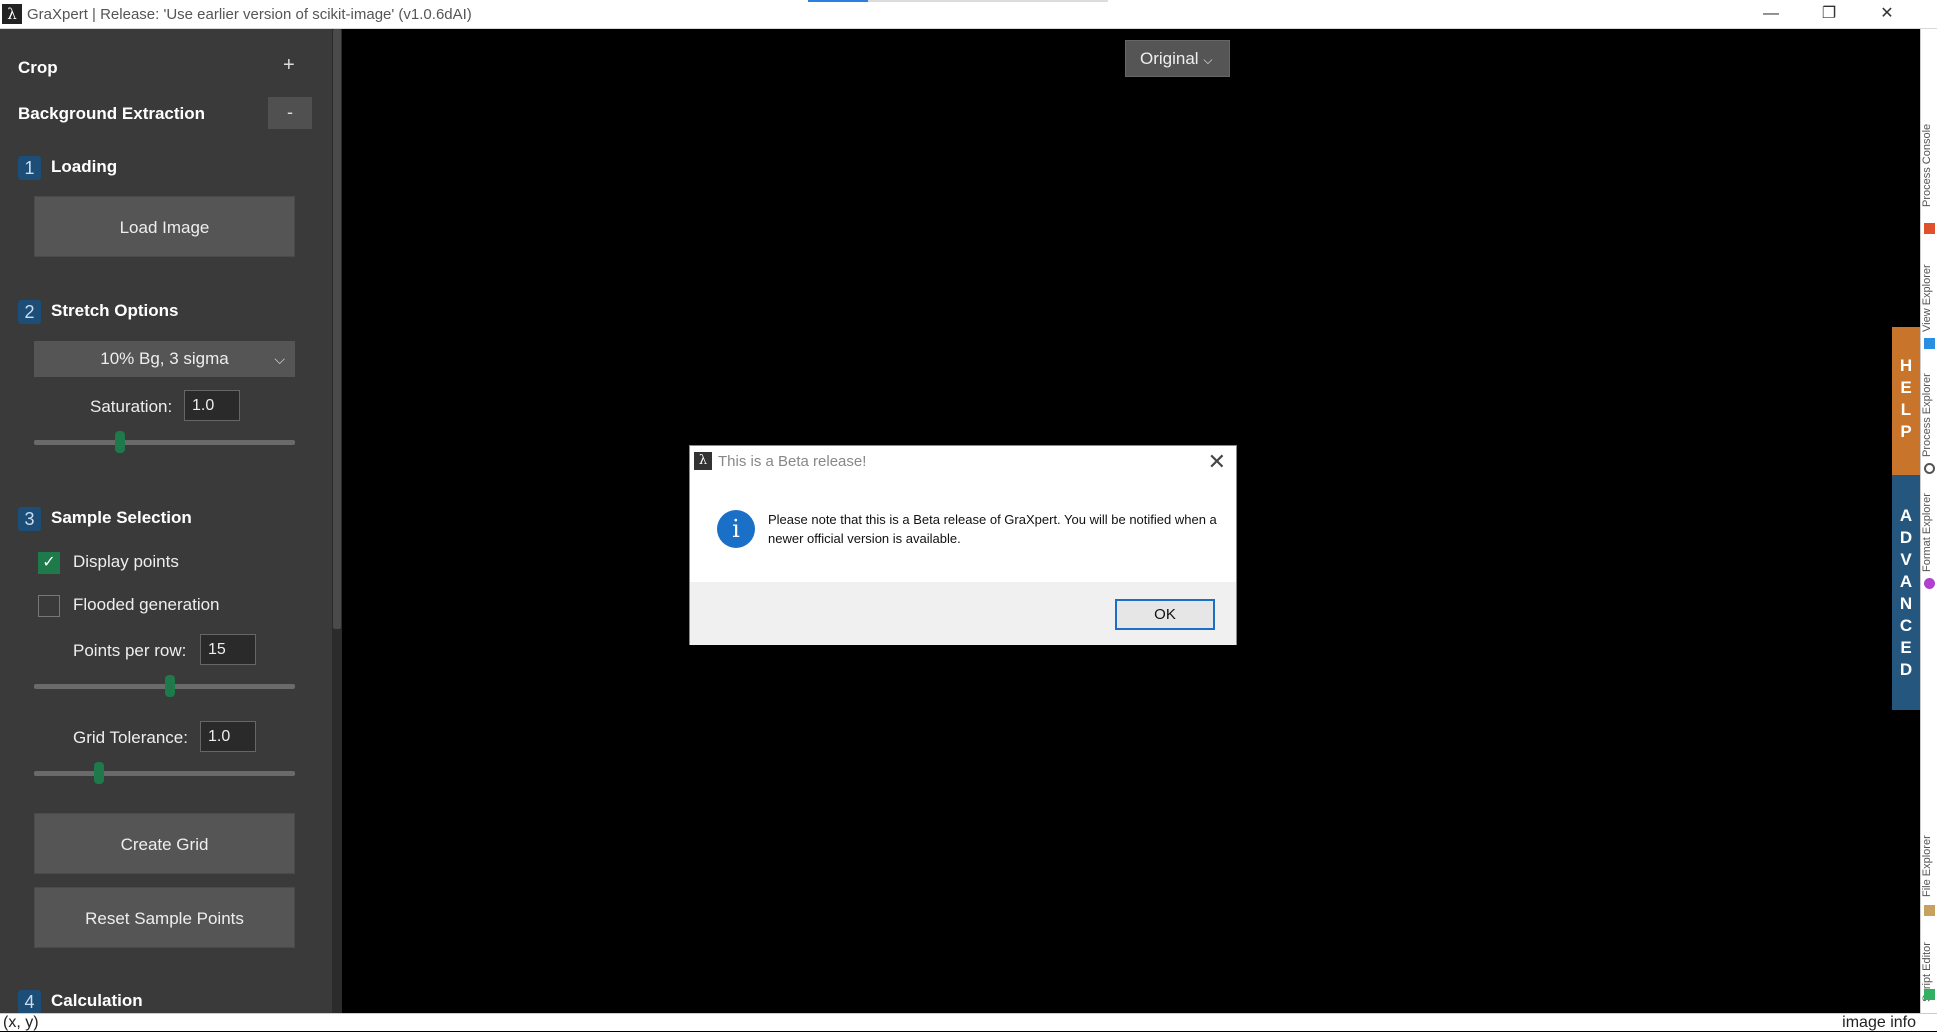 The width and height of the screenshot is (1937, 1032). I want to click on help-tab-letters: HELP, so click(1906, 385).